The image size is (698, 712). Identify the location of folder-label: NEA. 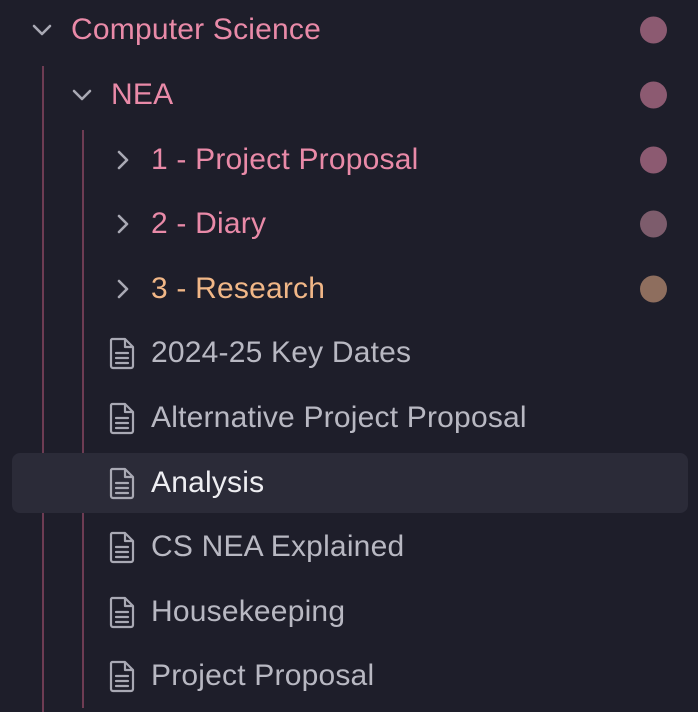
(142, 94).